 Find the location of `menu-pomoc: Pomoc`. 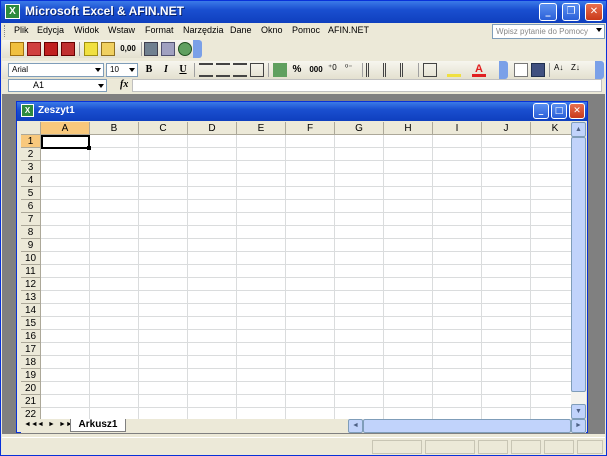

menu-pomoc: Pomoc is located at coordinates (306, 30).